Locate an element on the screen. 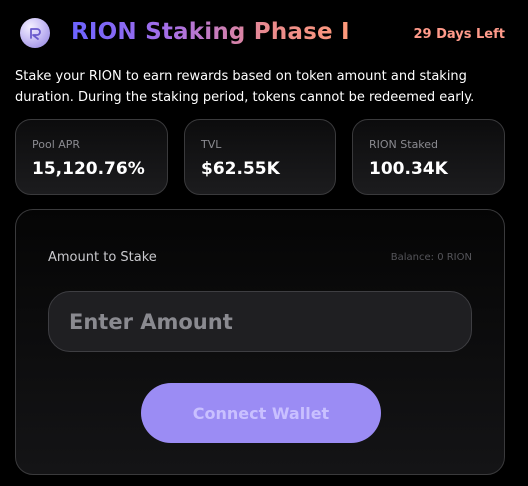 The width and height of the screenshot is (528, 486). balance-text: Balance: 0 RION is located at coordinates (431, 257).